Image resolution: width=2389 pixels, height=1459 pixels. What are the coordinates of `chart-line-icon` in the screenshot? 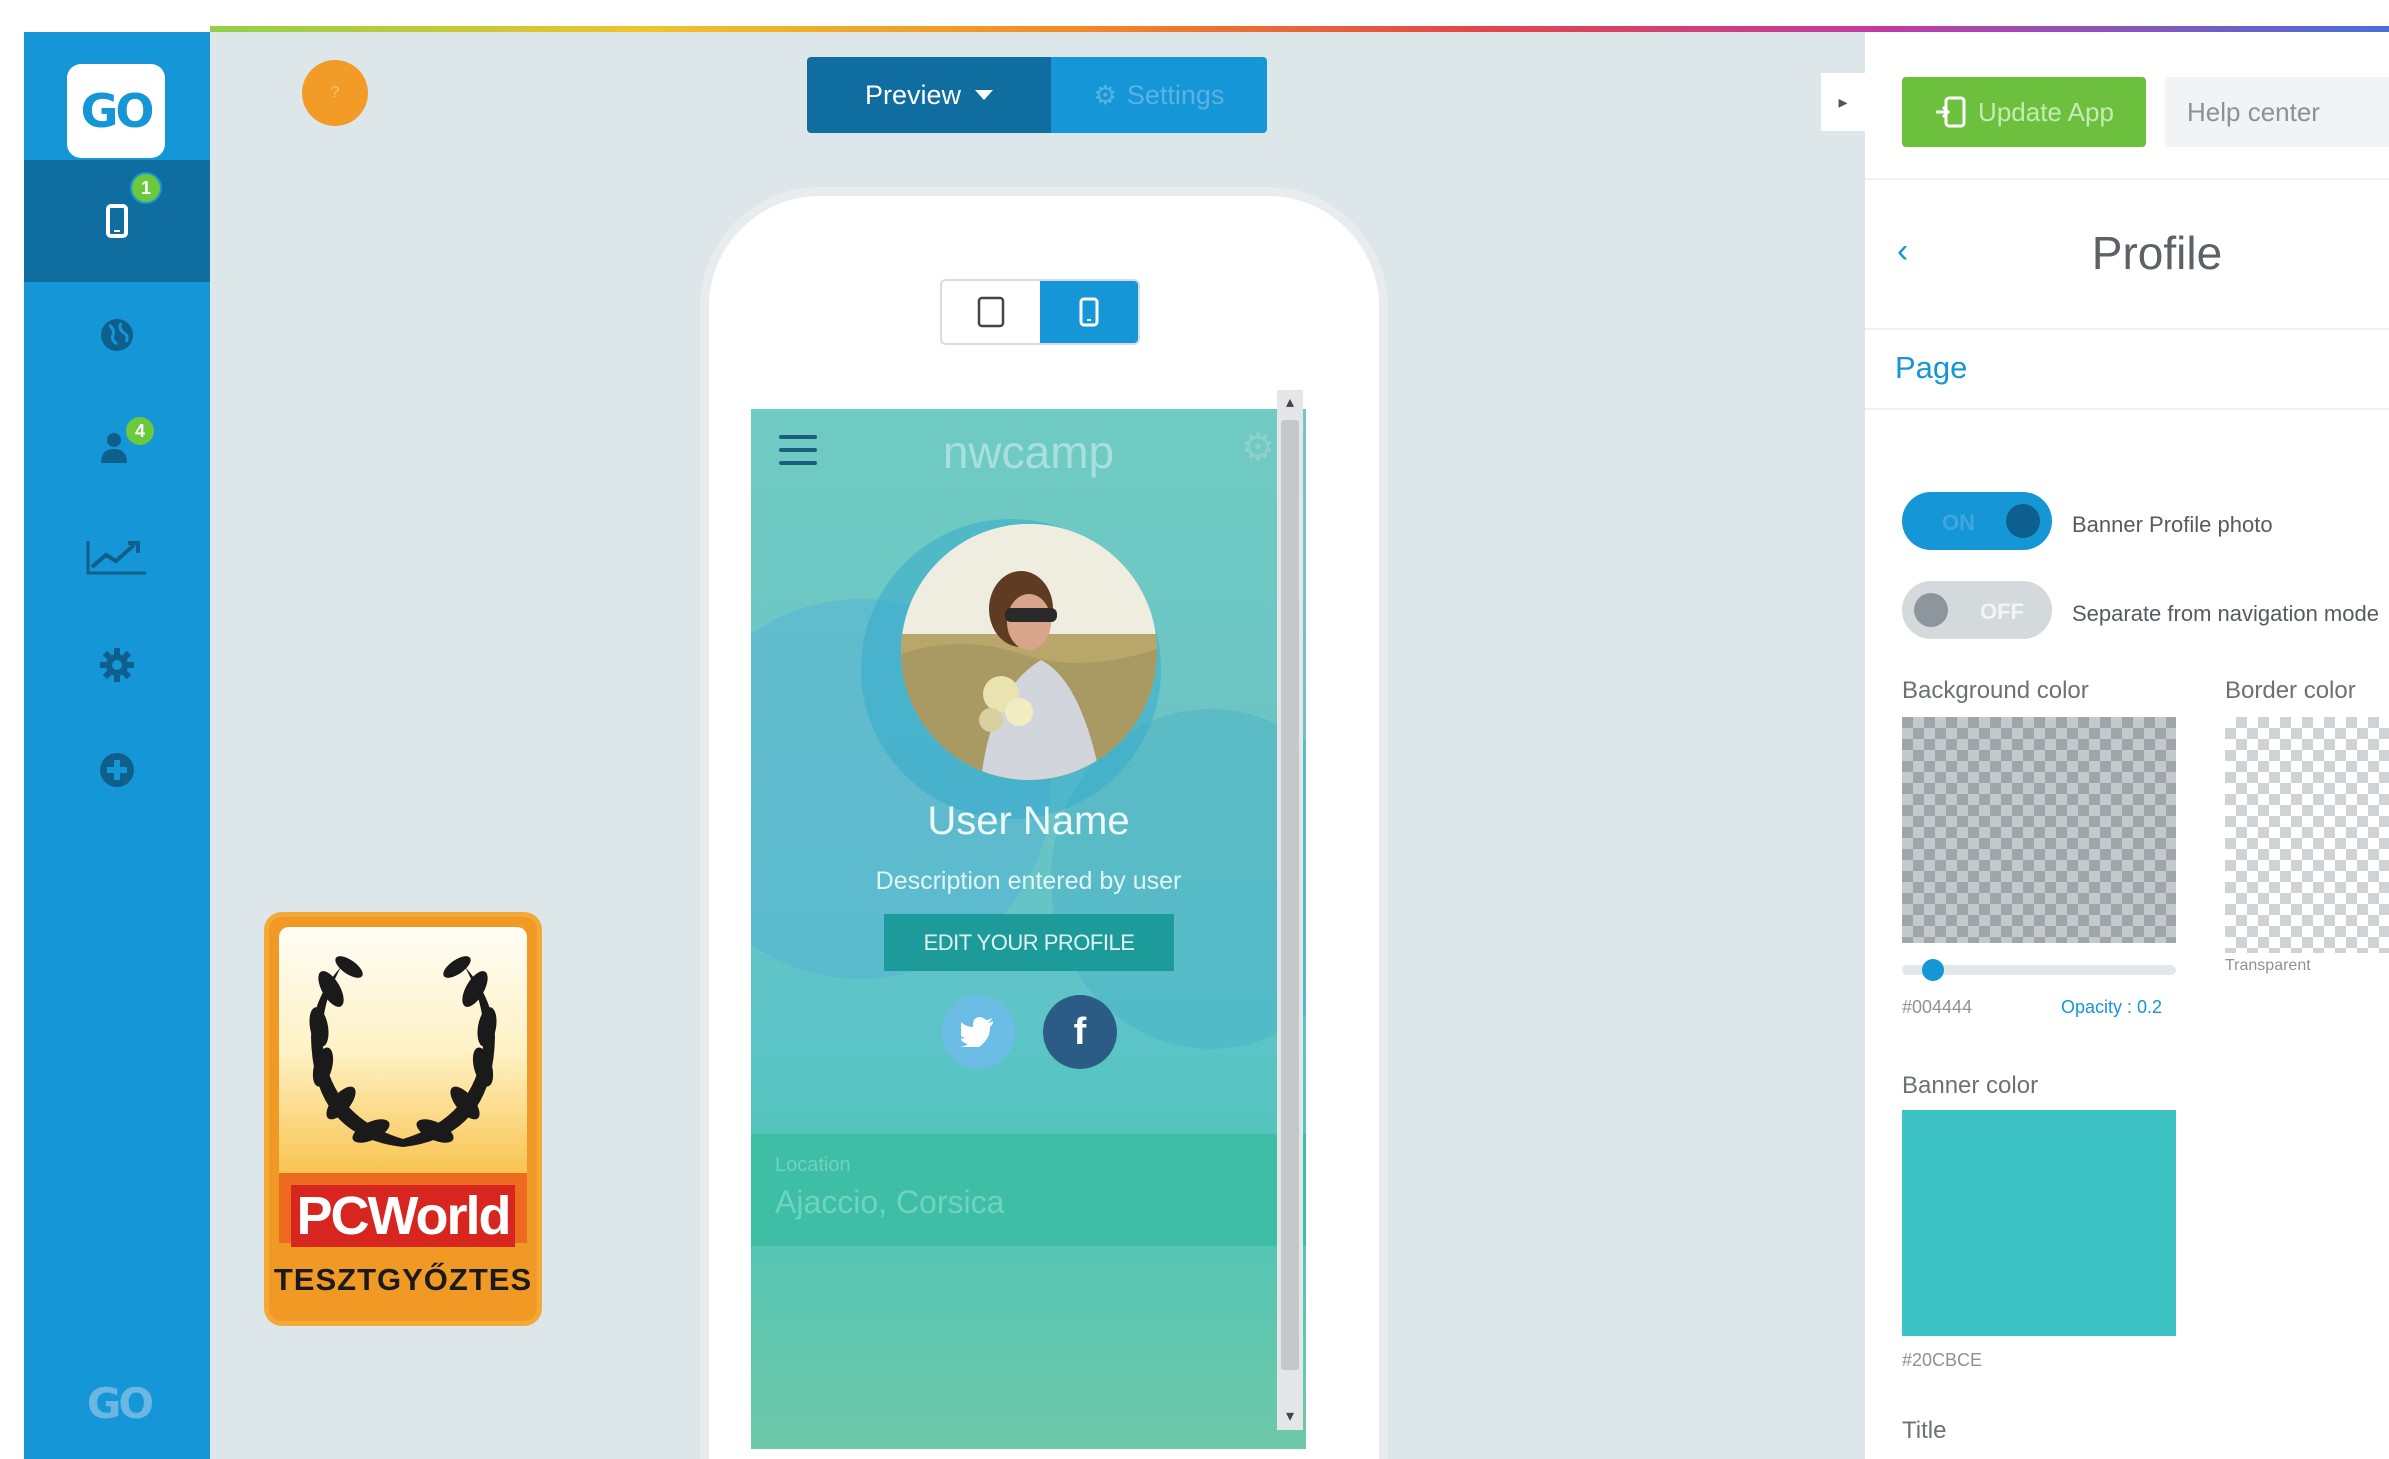 It's located at (116, 558).